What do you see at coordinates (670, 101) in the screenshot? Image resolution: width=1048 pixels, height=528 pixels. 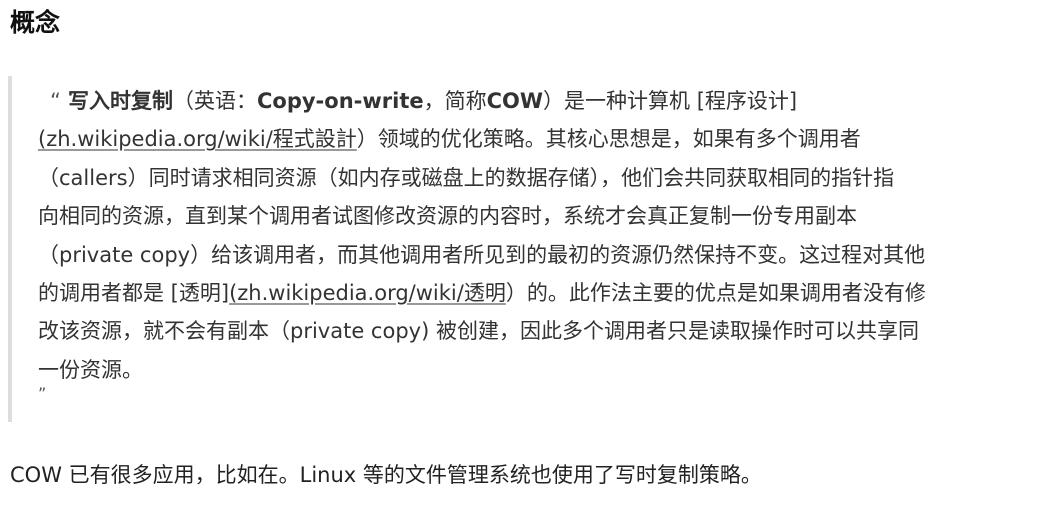 I see `after-abbr-text: ）是一种计算机 [程序设计]` at bounding box center [670, 101].